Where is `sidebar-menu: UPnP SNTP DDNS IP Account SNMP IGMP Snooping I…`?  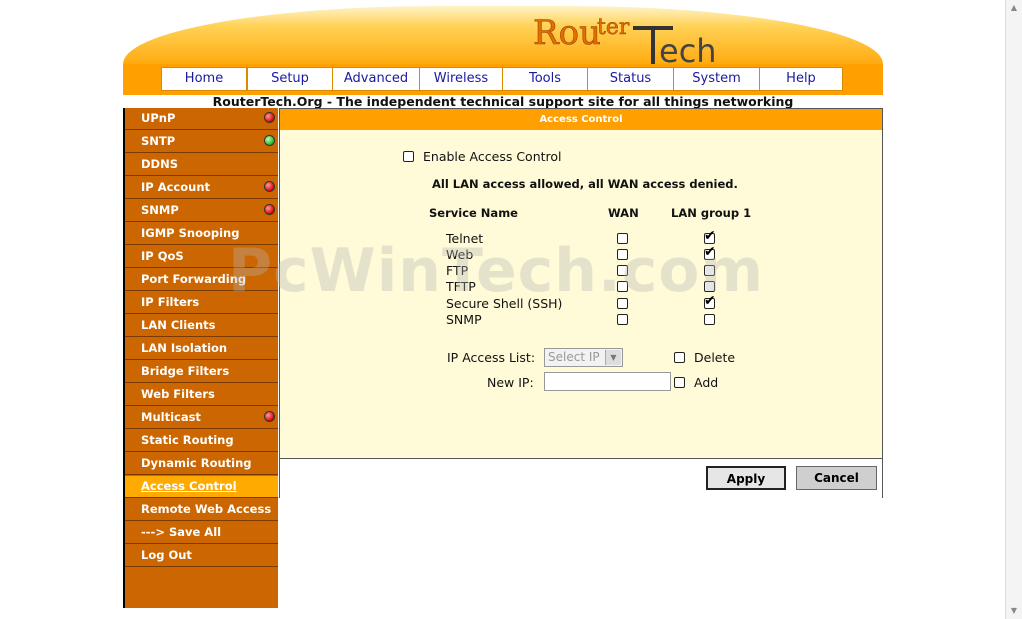
sidebar-menu: UPnP SNTP DDNS IP Account SNMP IGMP Snooping I… is located at coordinates (200, 358).